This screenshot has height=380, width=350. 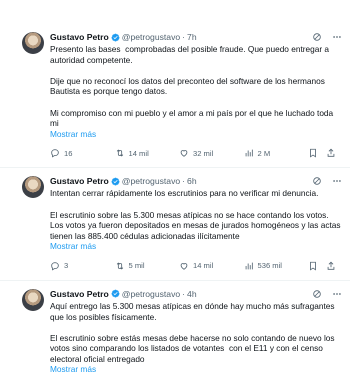 I want to click on reply-button: 3, so click(x=70, y=266).